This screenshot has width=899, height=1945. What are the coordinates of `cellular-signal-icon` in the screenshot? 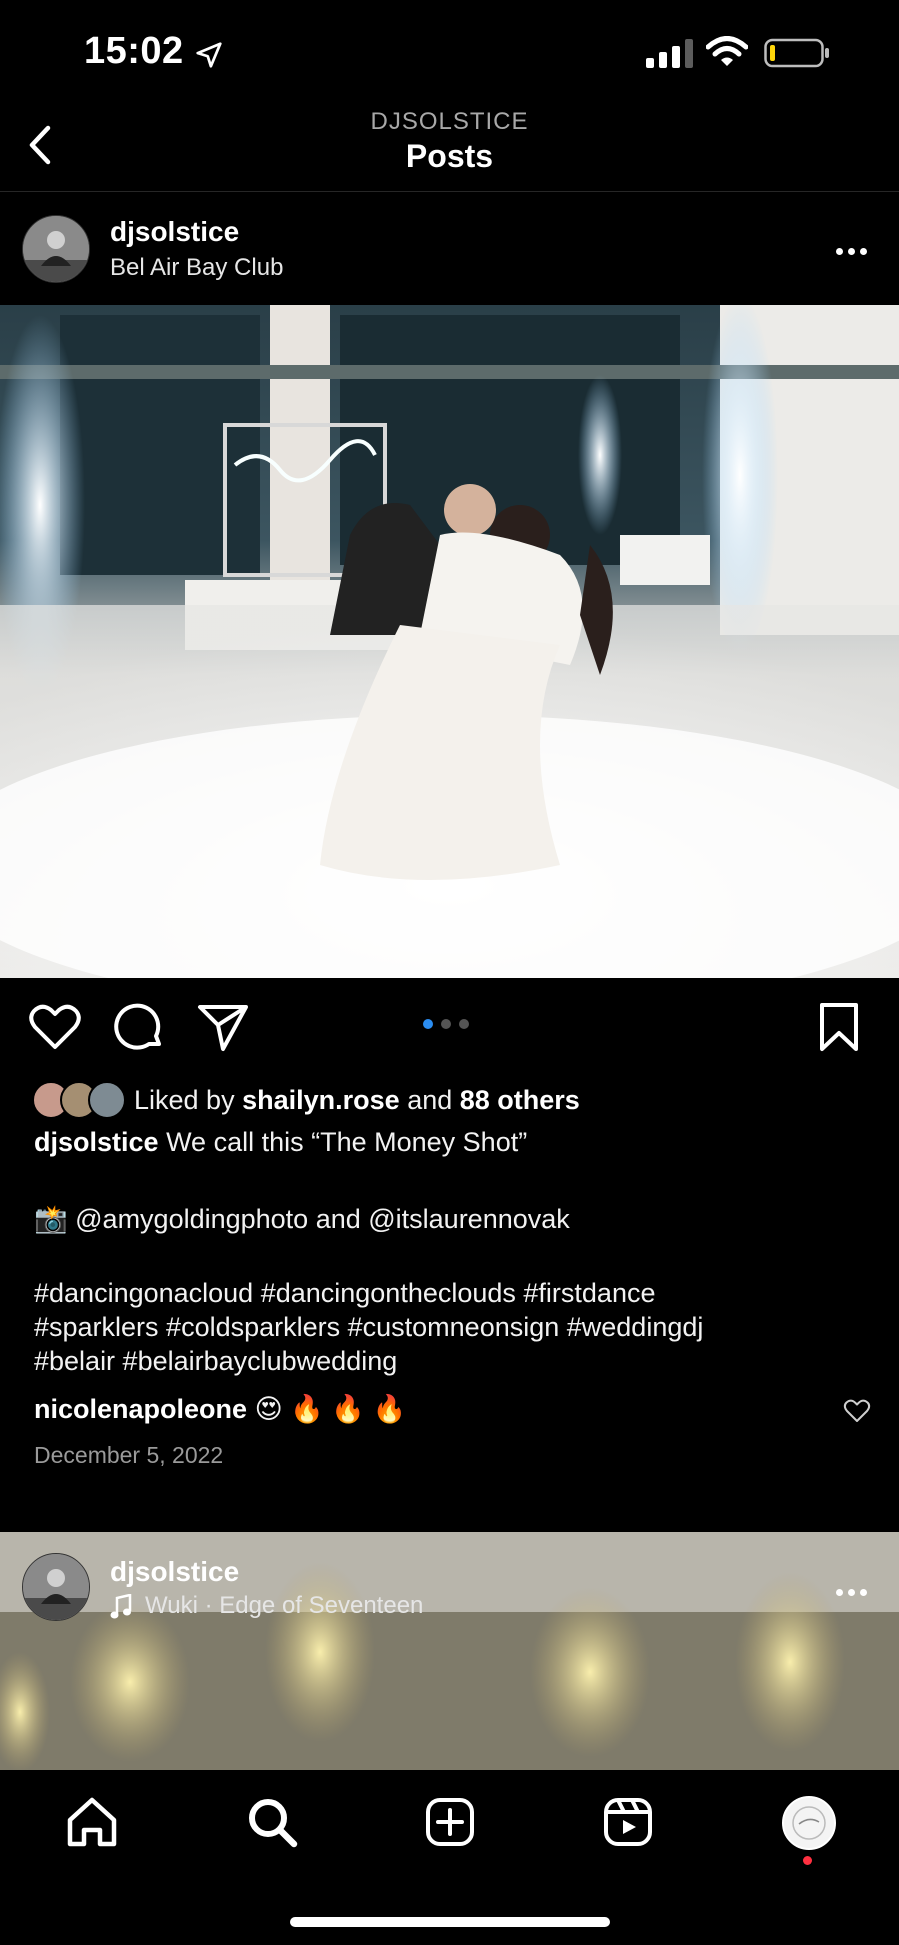 It's located at (669, 53).